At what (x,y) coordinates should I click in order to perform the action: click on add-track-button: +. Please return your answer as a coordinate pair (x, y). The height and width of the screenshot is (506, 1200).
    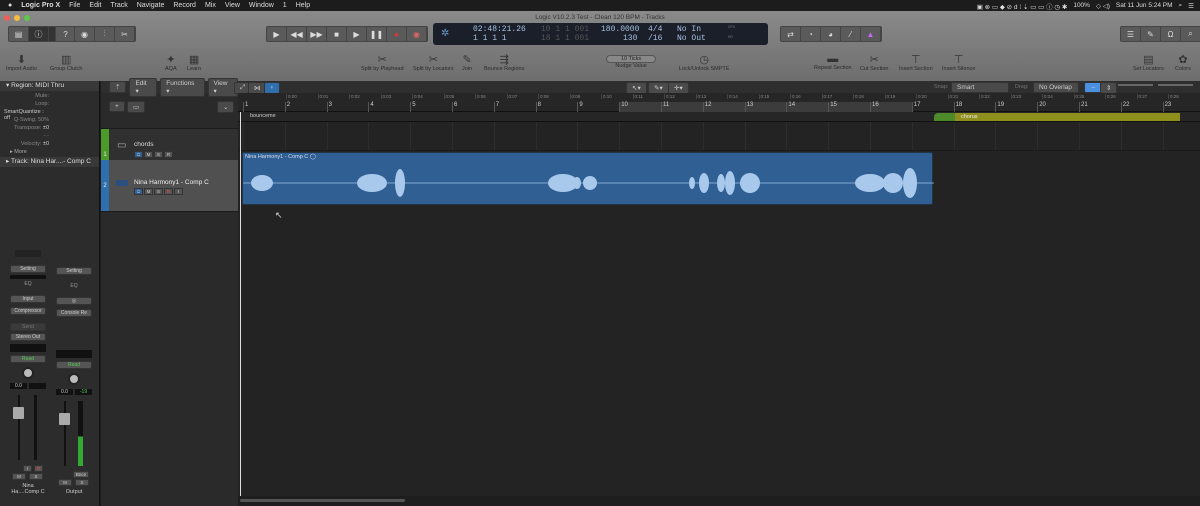
    Looking at the image, I should click on (117, 106).